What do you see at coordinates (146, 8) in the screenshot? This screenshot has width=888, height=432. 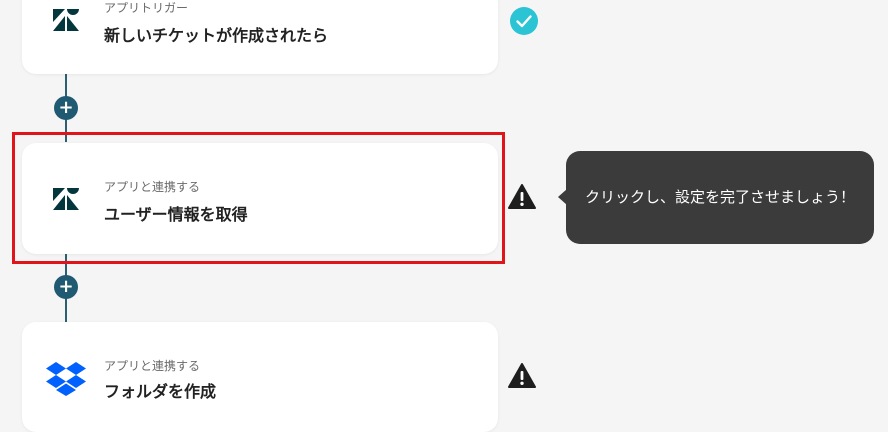 I see `step-subtitle: アプリトリガー` at bounding box center [146, 8].